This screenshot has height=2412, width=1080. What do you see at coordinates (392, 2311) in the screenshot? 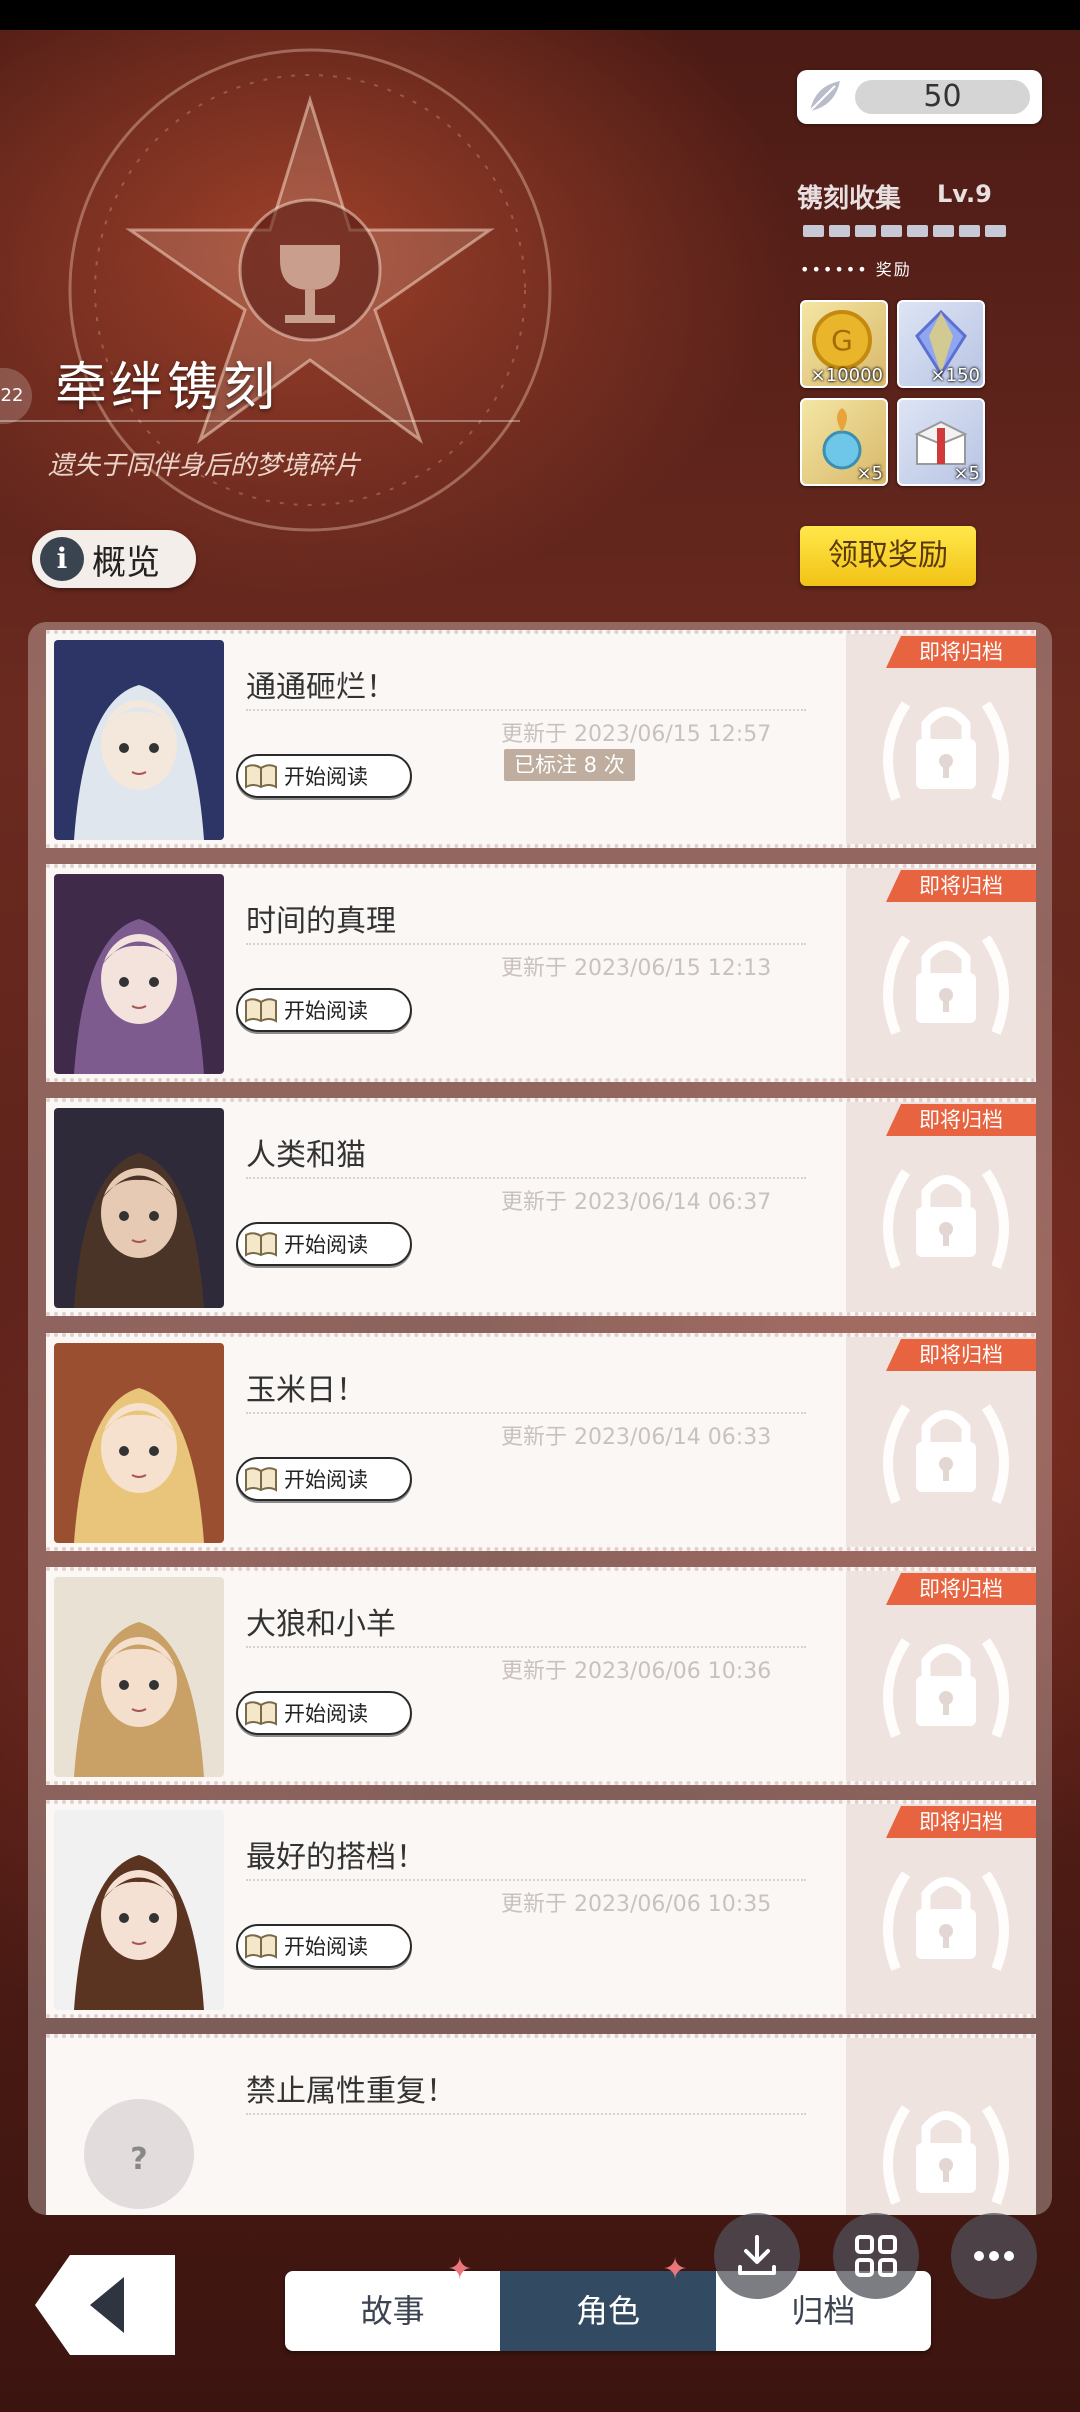
I see `tab-label: 故事` at bounding box center [392, 2311].